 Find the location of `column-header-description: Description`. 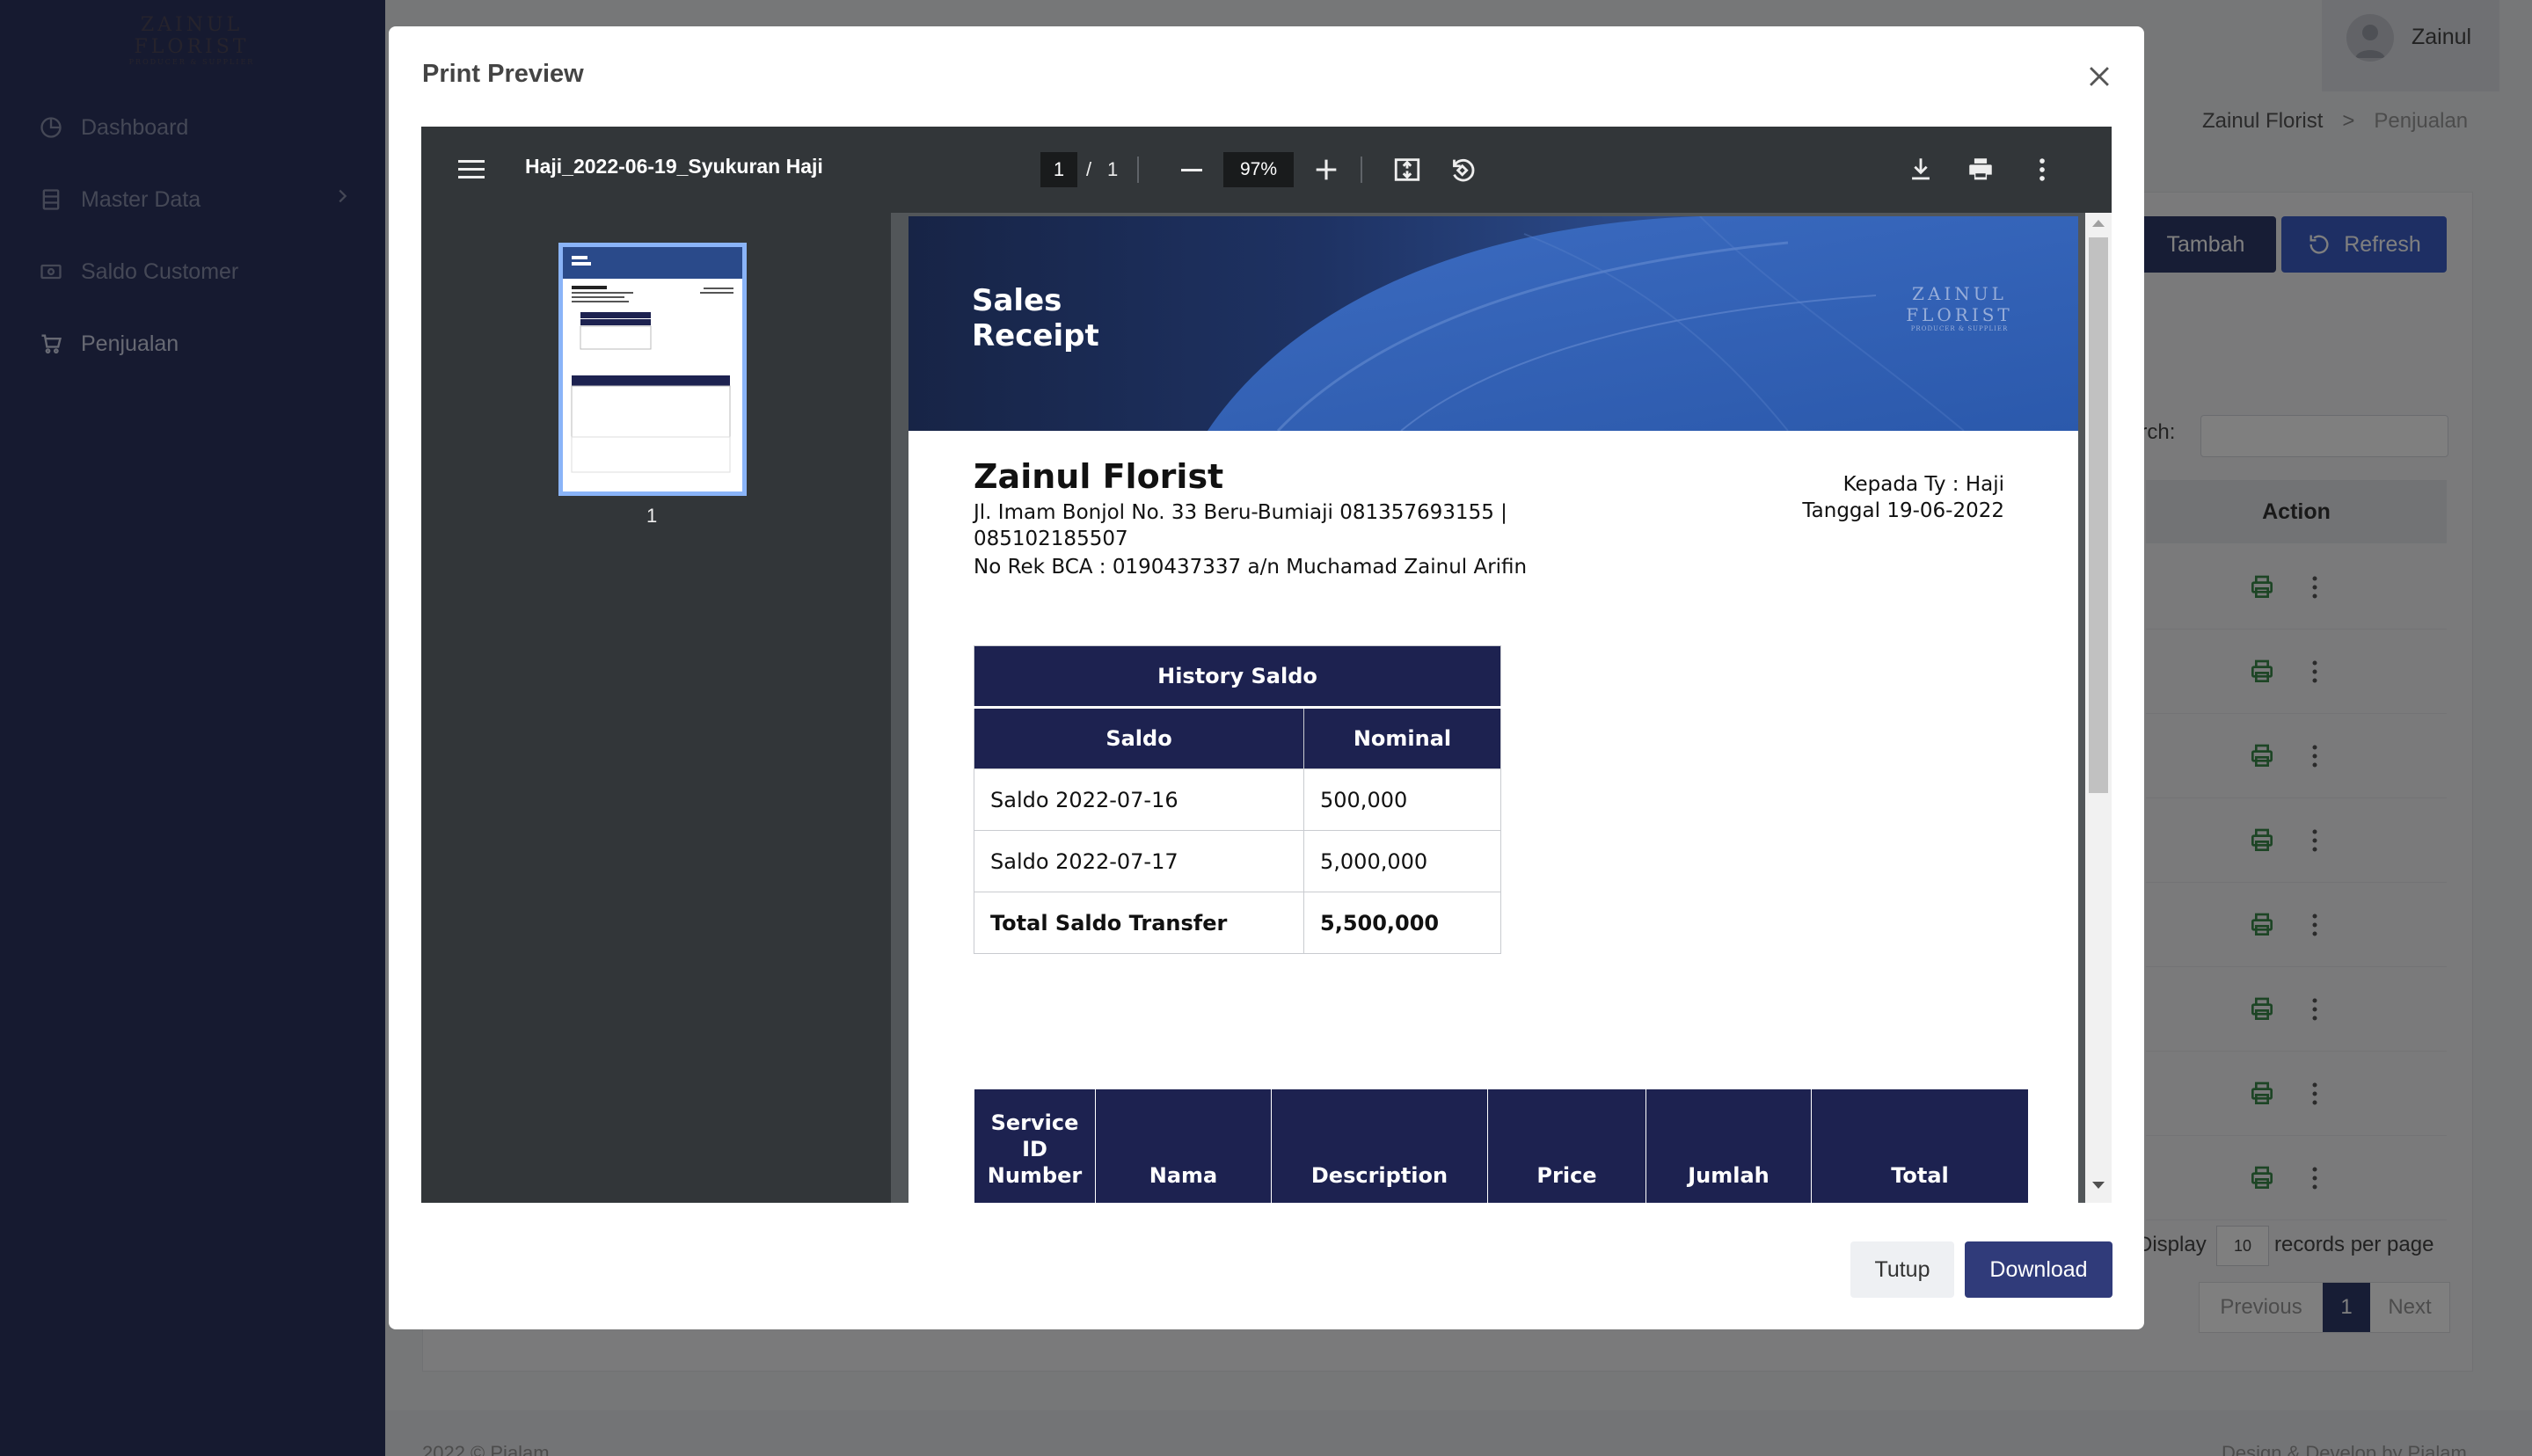

column-header-description: Description is located at coordinates (1379, 1145).